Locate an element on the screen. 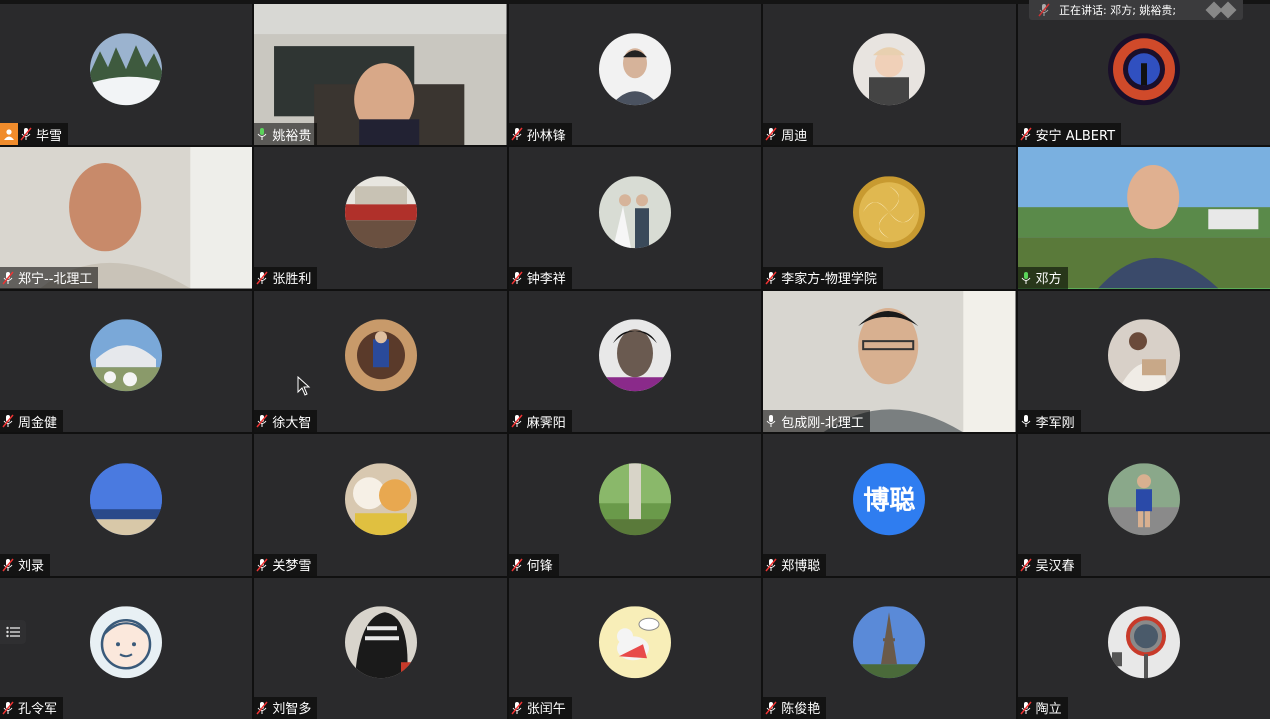 This screenshot has height=719, width=1270. name-label: 陈俊艳 is located at coordinates (795, 707).